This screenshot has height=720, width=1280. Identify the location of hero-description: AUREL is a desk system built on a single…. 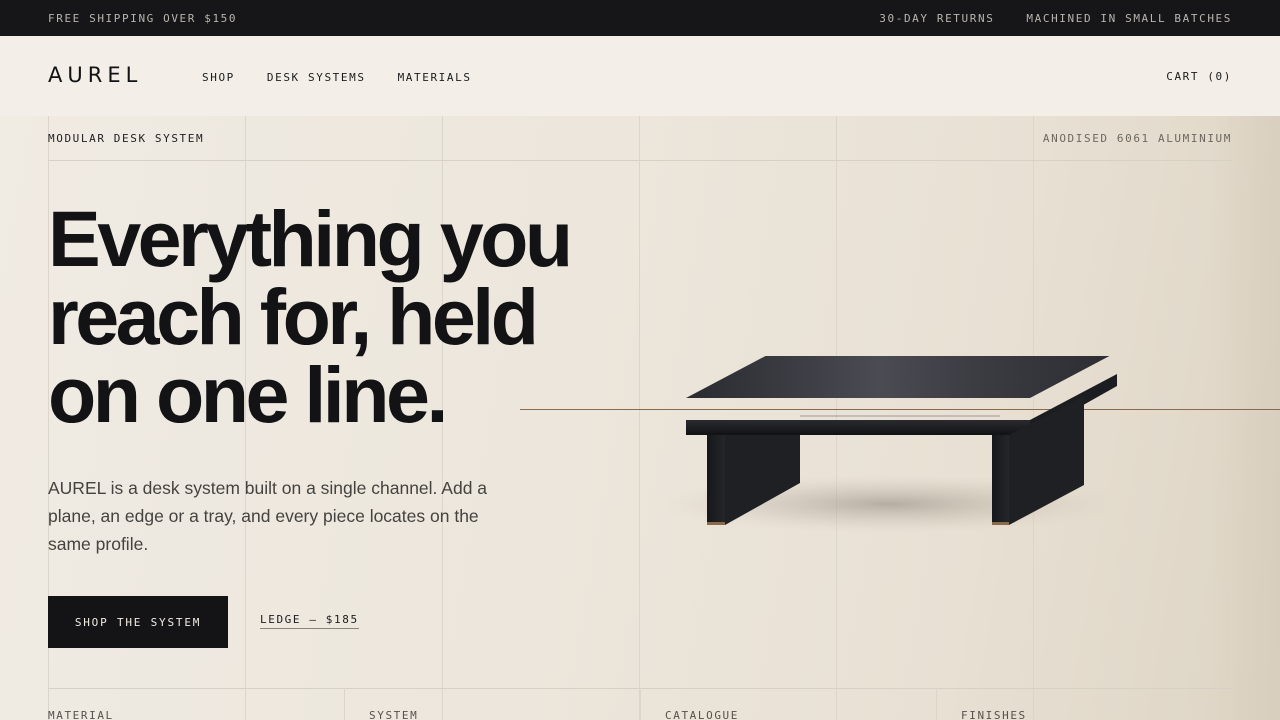
(268, 516).